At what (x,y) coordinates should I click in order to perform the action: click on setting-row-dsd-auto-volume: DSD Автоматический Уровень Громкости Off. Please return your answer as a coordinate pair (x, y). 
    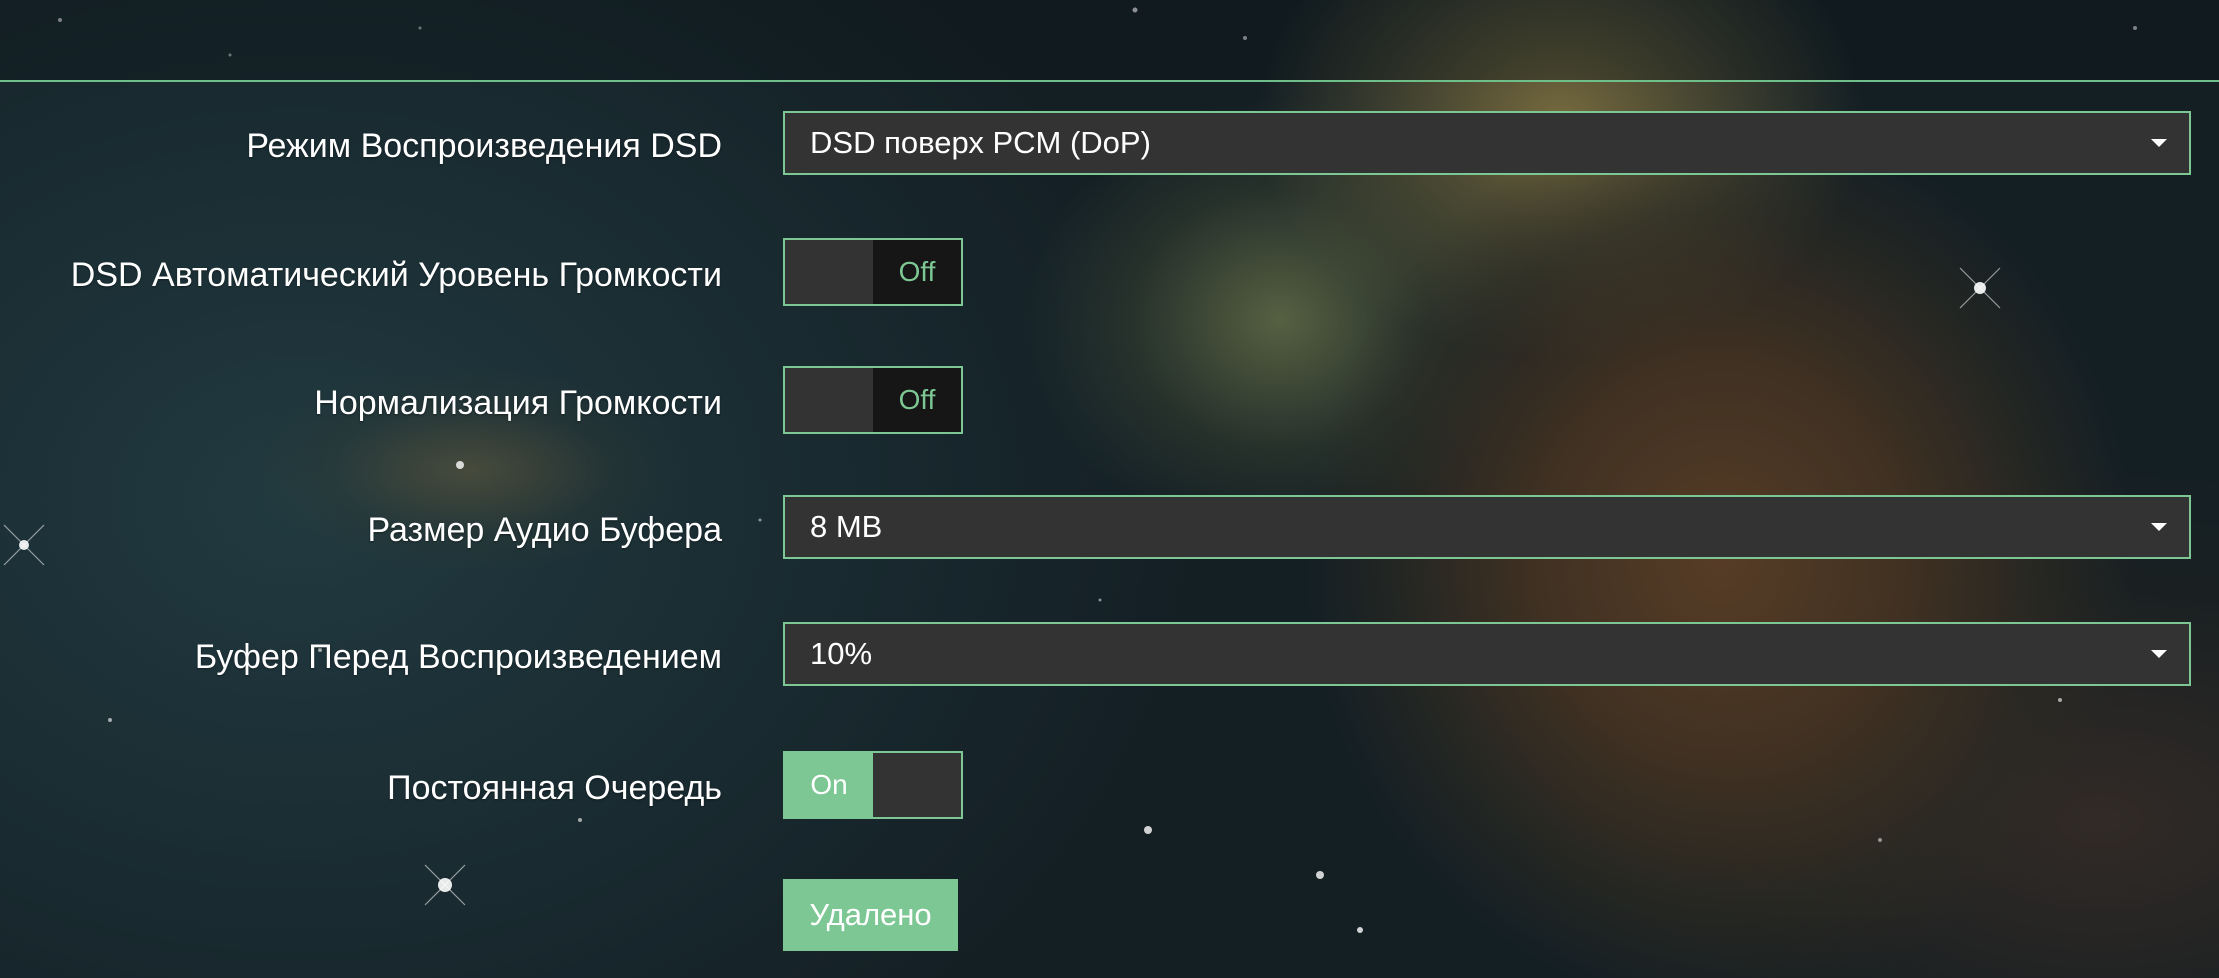
    Looking at the image, I should click on (1109, 272).